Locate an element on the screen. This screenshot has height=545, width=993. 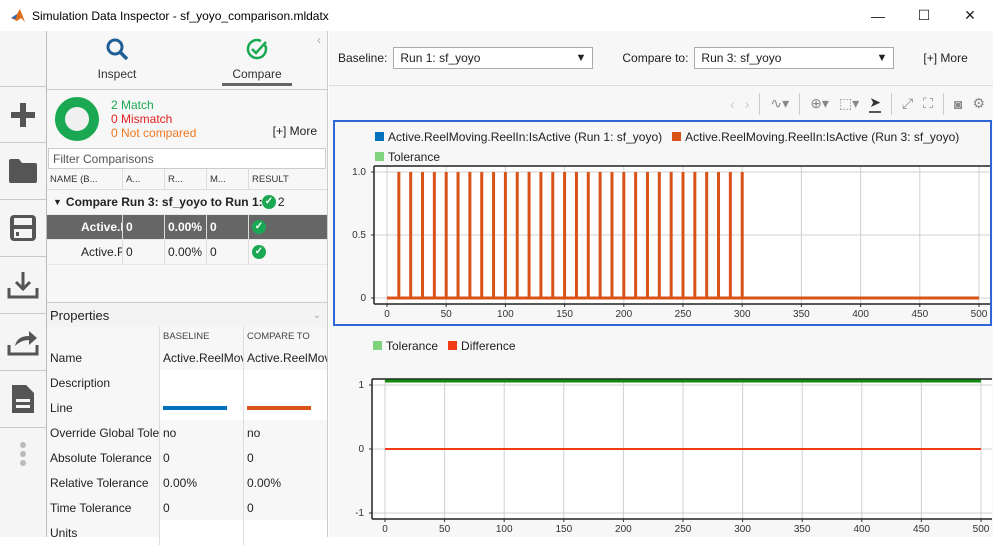
baseline-select: Run 1: sf_yoyo ▼ is located at coordinates (493, 58).